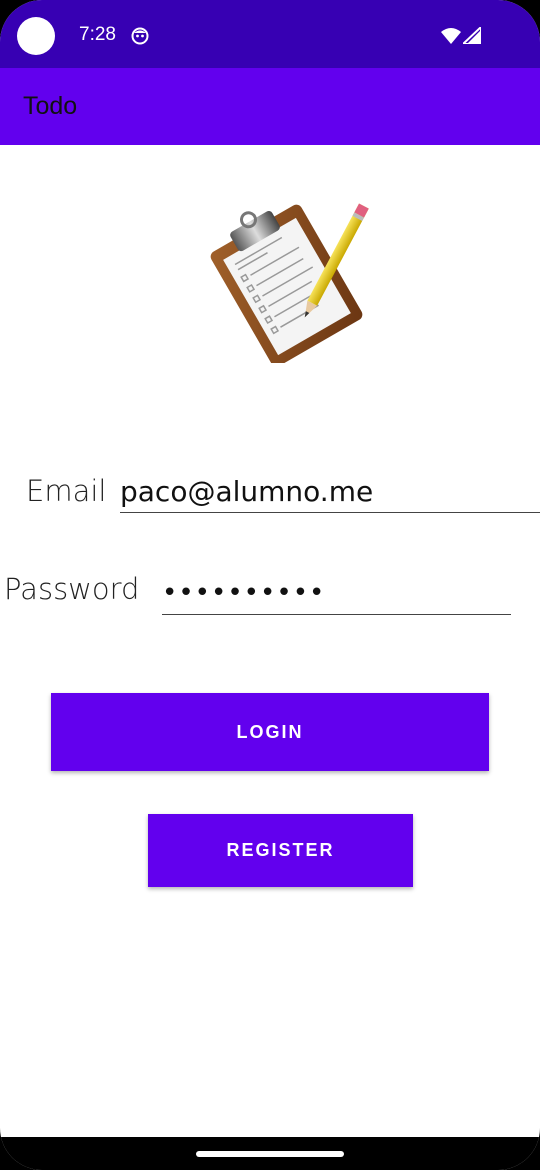 This screenshot has height=1170, width=540. What do you see at coordinates (72, 589) in the screenshot?
I see `password-label: Password` at bounding box center [72, 589].